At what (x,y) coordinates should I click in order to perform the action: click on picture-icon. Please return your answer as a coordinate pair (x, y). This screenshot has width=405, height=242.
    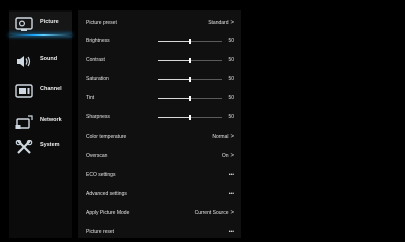
    Looking at the image, I should click on (24, 24).